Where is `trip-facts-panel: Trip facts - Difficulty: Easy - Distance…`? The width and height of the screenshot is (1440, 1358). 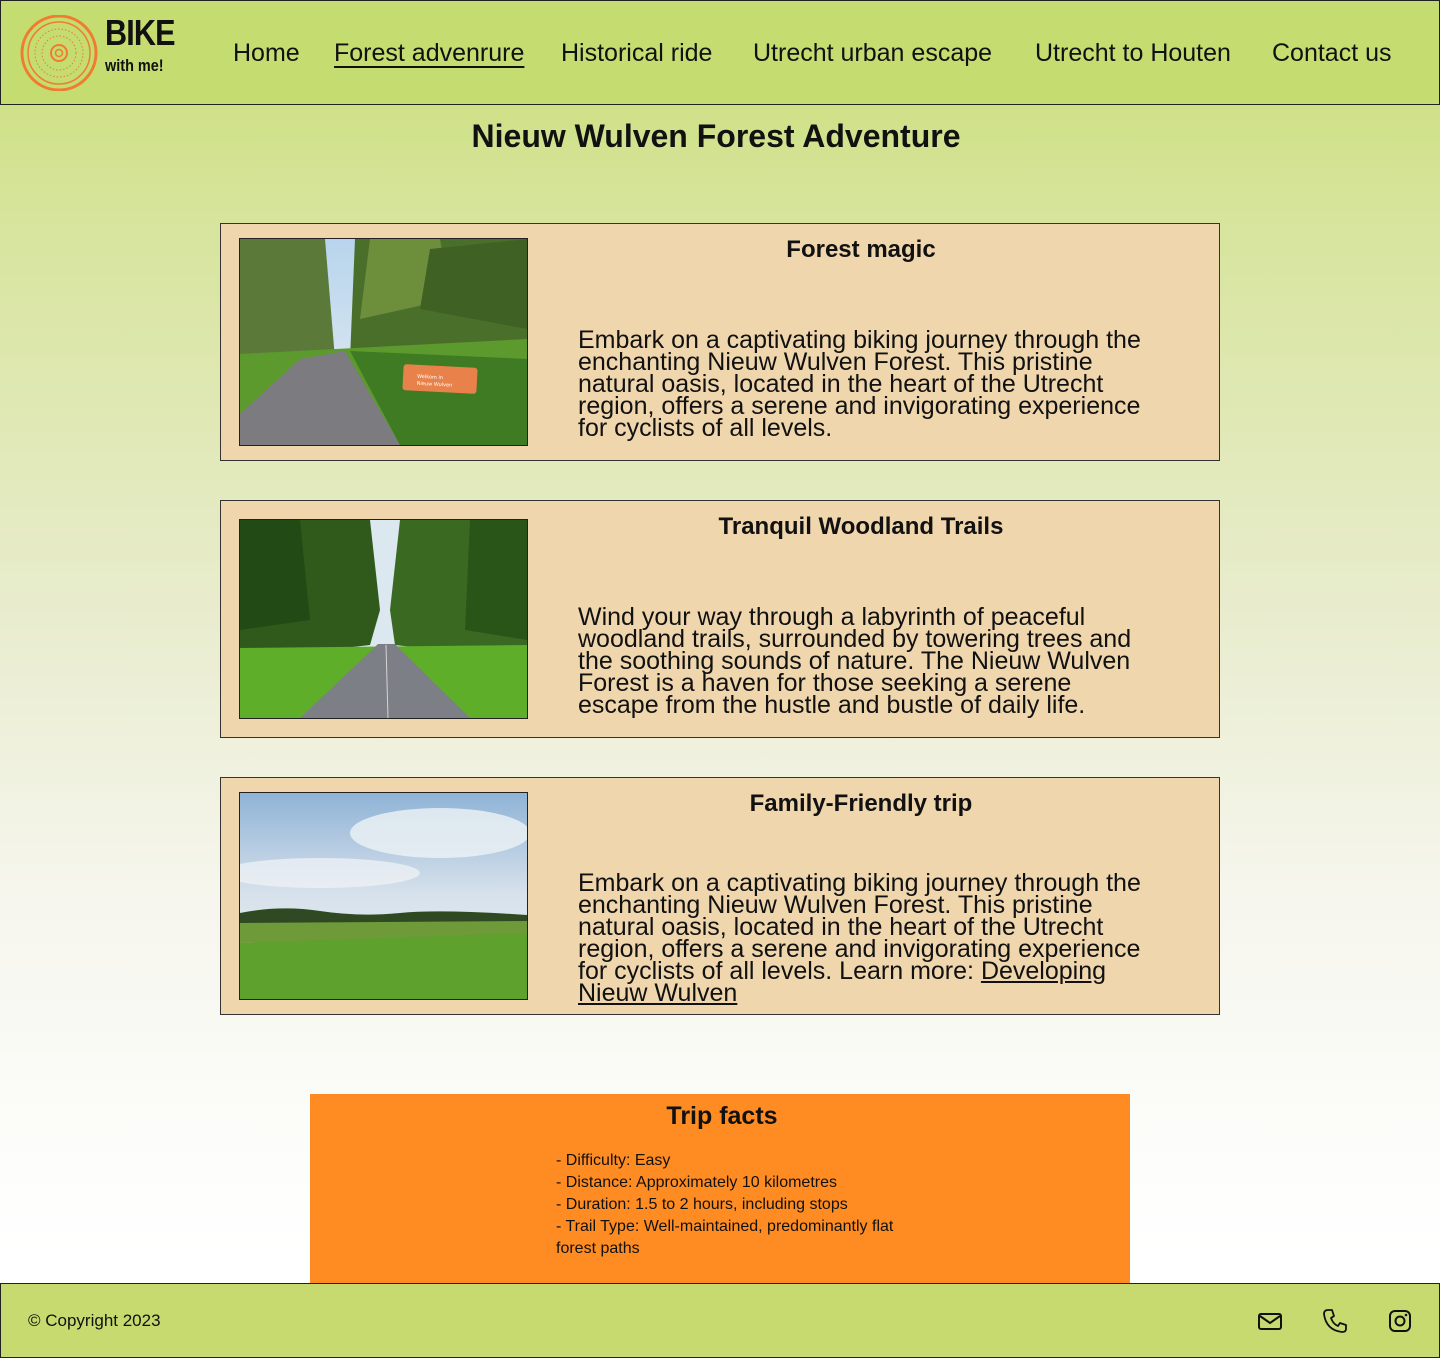 trip-facts-panel: Trip facts - Difficulty: Easy - Distance… is located at coordinates (720, 1189).